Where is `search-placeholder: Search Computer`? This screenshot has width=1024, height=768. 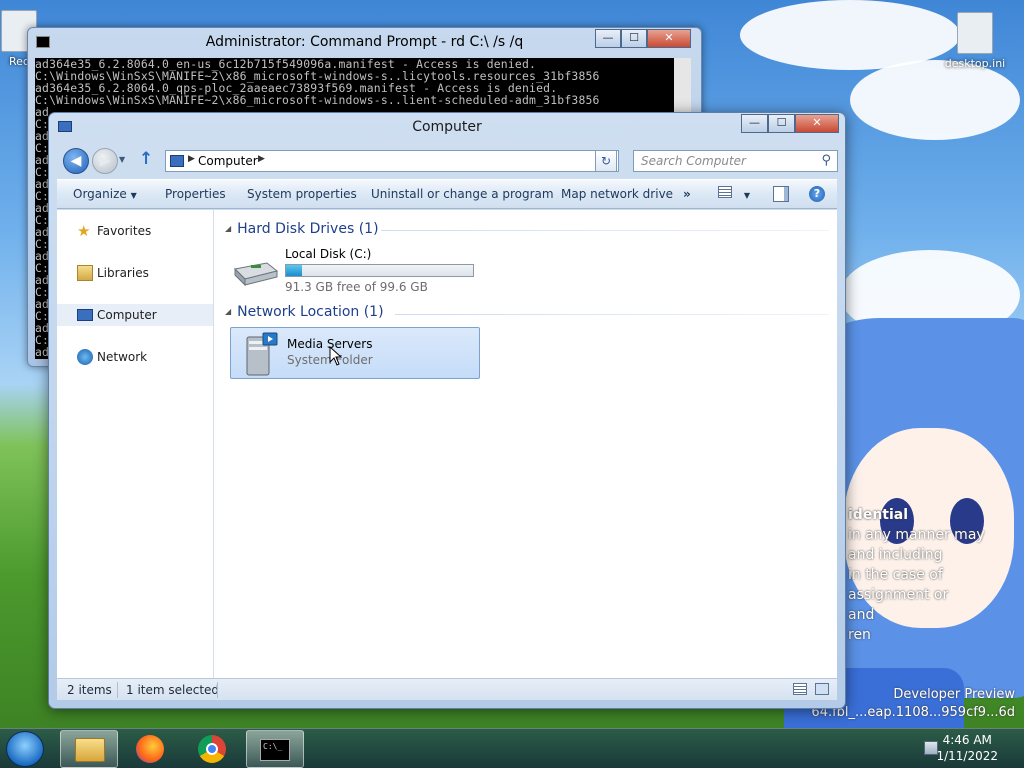 search-placeholder: Search Computer is located at coordinates (693, 161).